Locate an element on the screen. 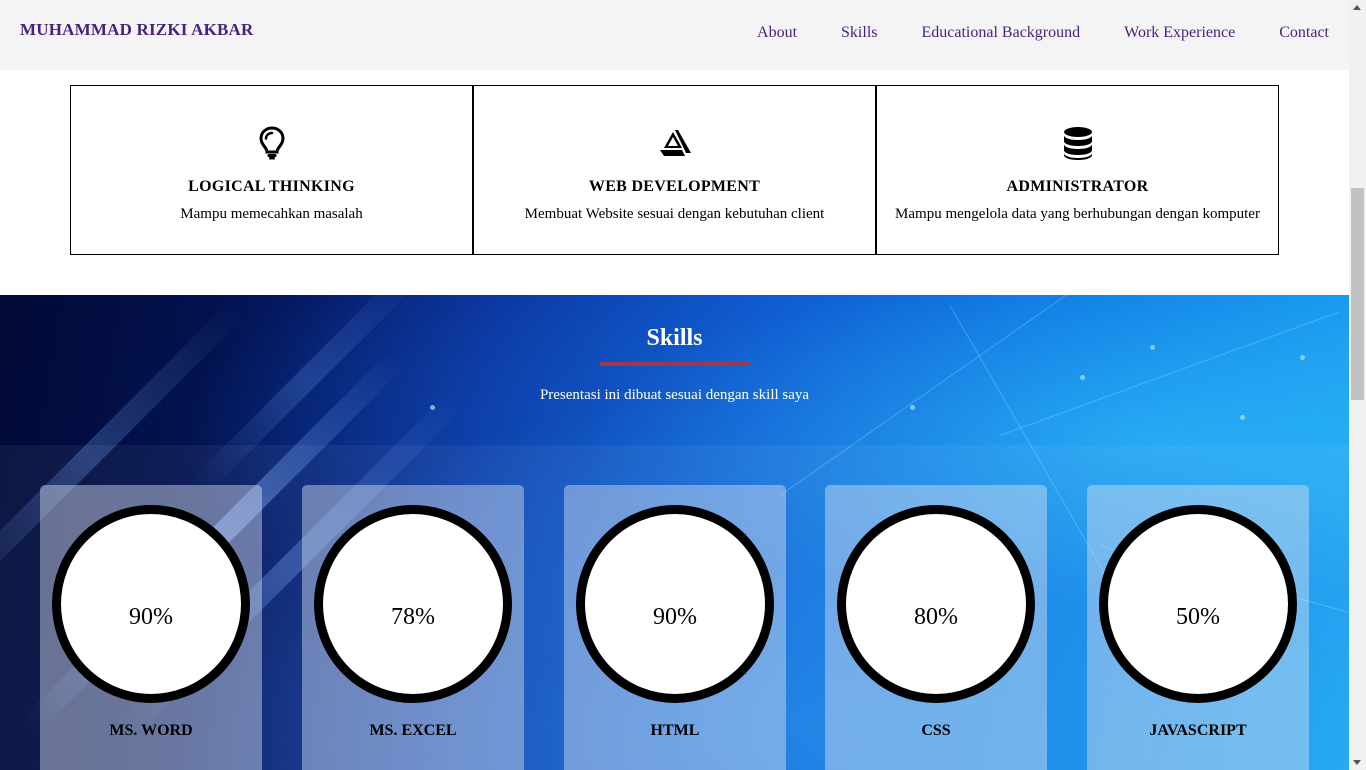  skill-card: 90% HTML is located at coordinates (675, 627).